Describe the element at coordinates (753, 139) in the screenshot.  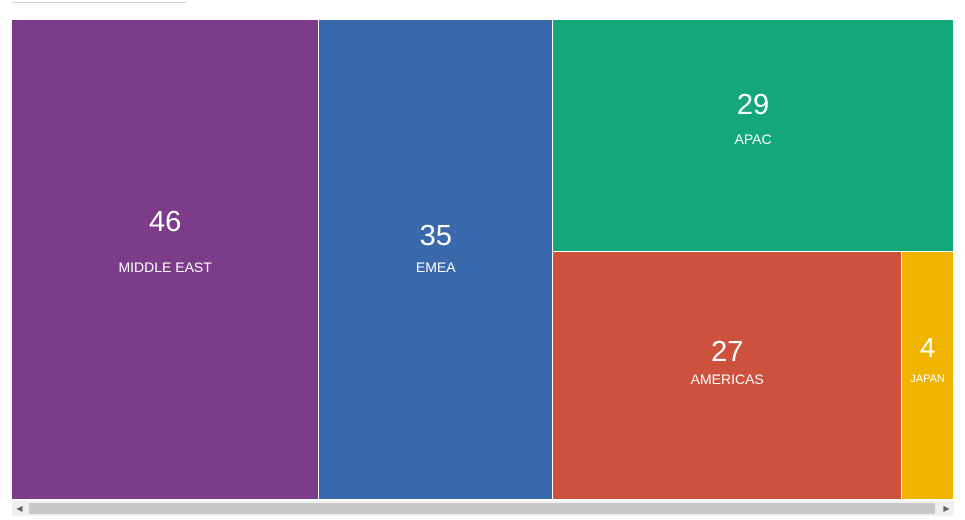
I see `tile-label-apac: APAC` at that location.